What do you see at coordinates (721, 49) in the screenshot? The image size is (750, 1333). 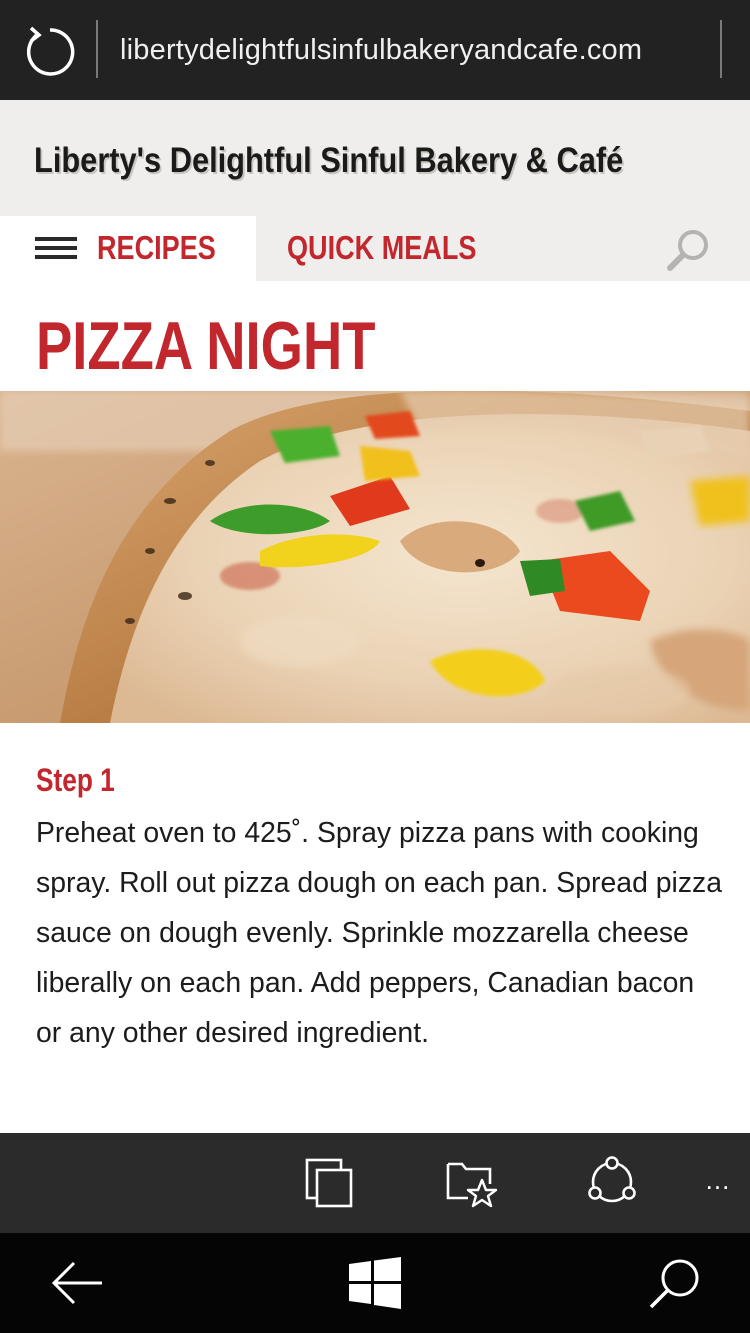 I see `address-divider-right` at bounding box center [721, 49].